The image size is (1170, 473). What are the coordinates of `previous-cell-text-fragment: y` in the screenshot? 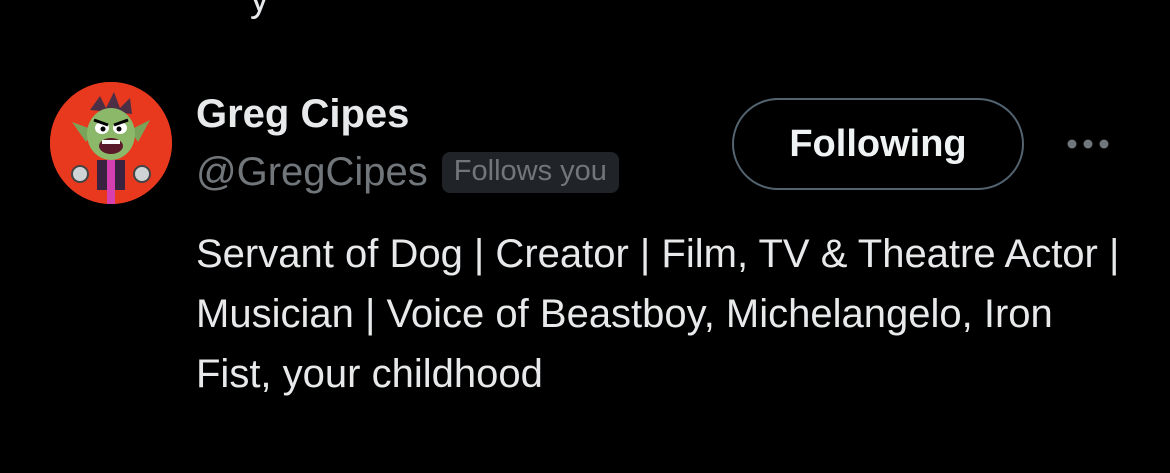 It's located at (260, 10).